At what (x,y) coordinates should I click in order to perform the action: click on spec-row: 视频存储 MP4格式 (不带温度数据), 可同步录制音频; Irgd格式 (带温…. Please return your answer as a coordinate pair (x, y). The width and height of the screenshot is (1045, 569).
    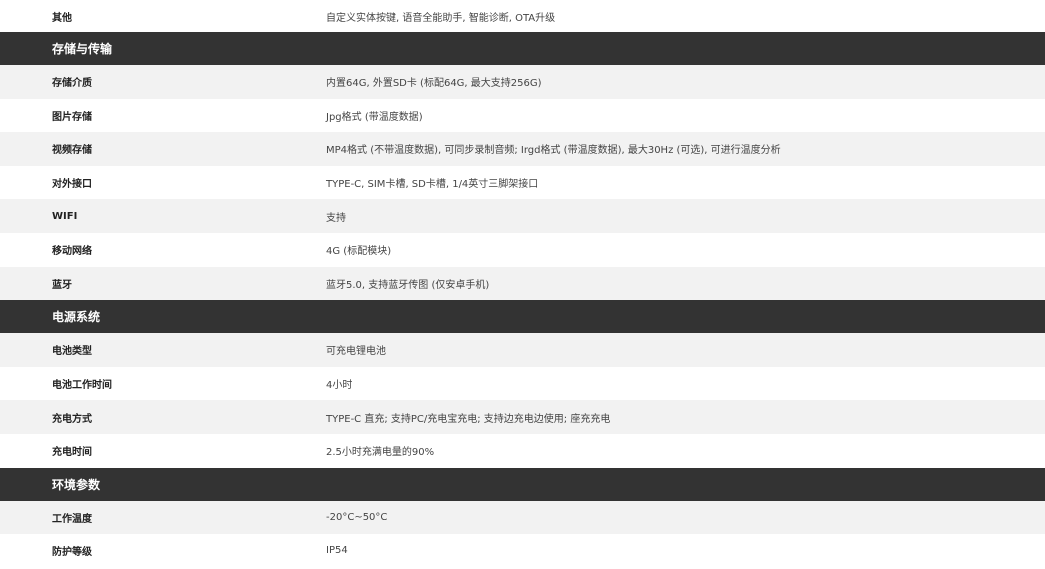
    Looking at the image, I should click on (522, 149).